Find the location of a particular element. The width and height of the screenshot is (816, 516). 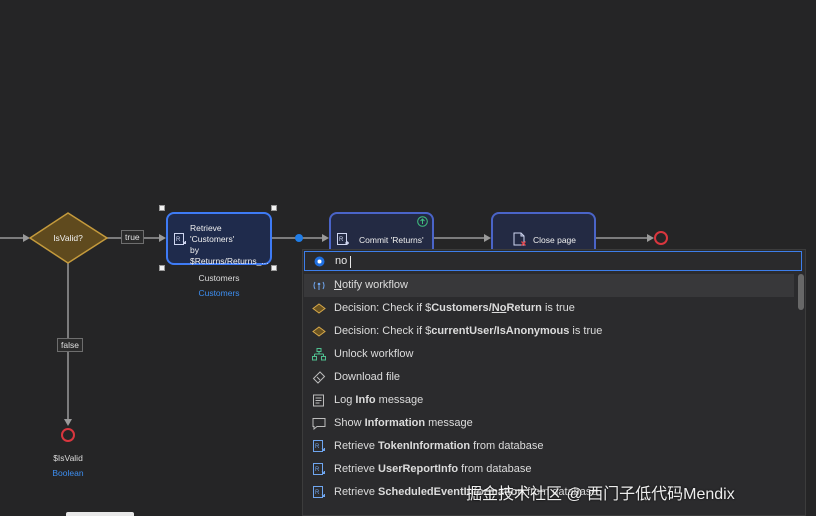

bottom-tab-indicator is located at coordinates (100, 514).